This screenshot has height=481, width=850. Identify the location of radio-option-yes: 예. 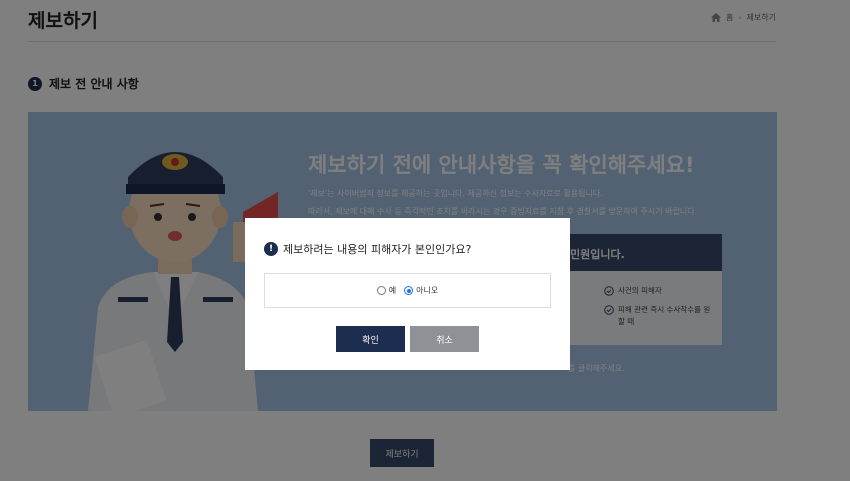
(386, 290).